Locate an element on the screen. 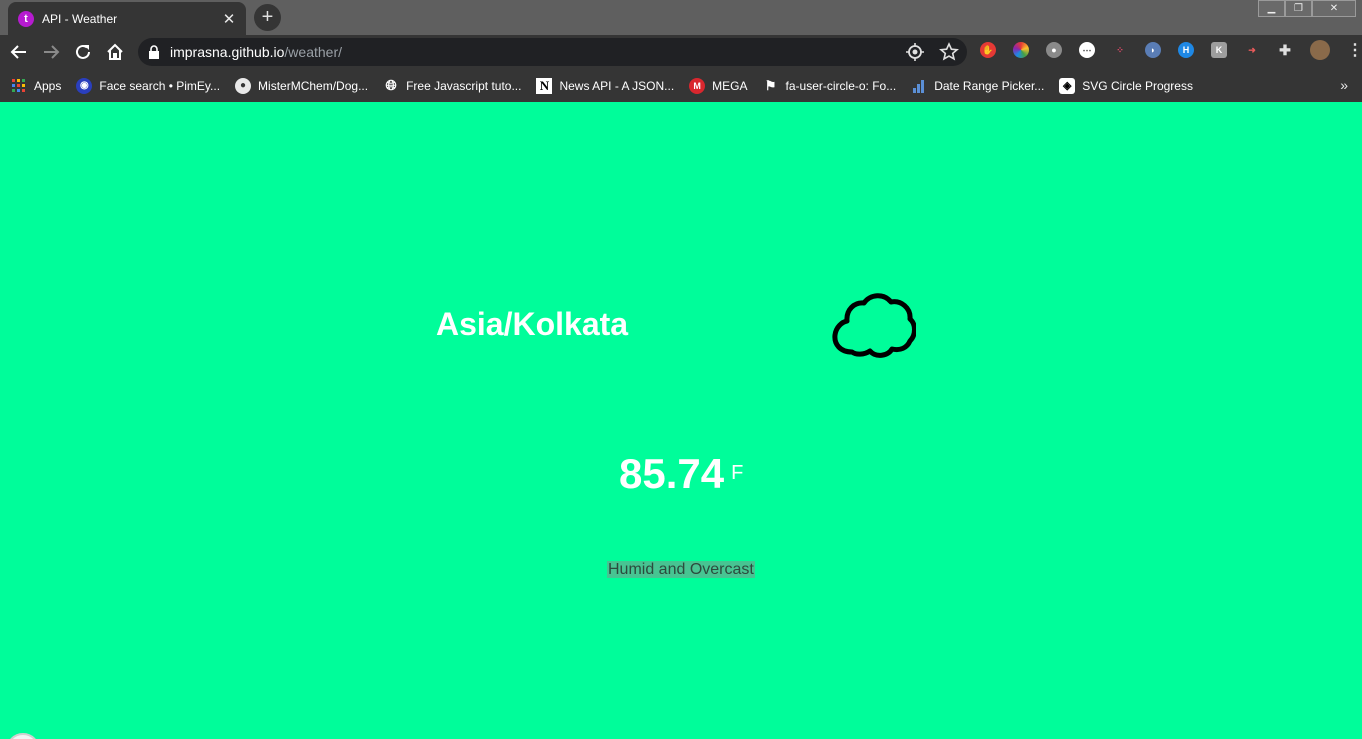 The height and width of the screenshot is (739, 1362). pimeyes-icon: ◉ is located at coordinates (84, 85).